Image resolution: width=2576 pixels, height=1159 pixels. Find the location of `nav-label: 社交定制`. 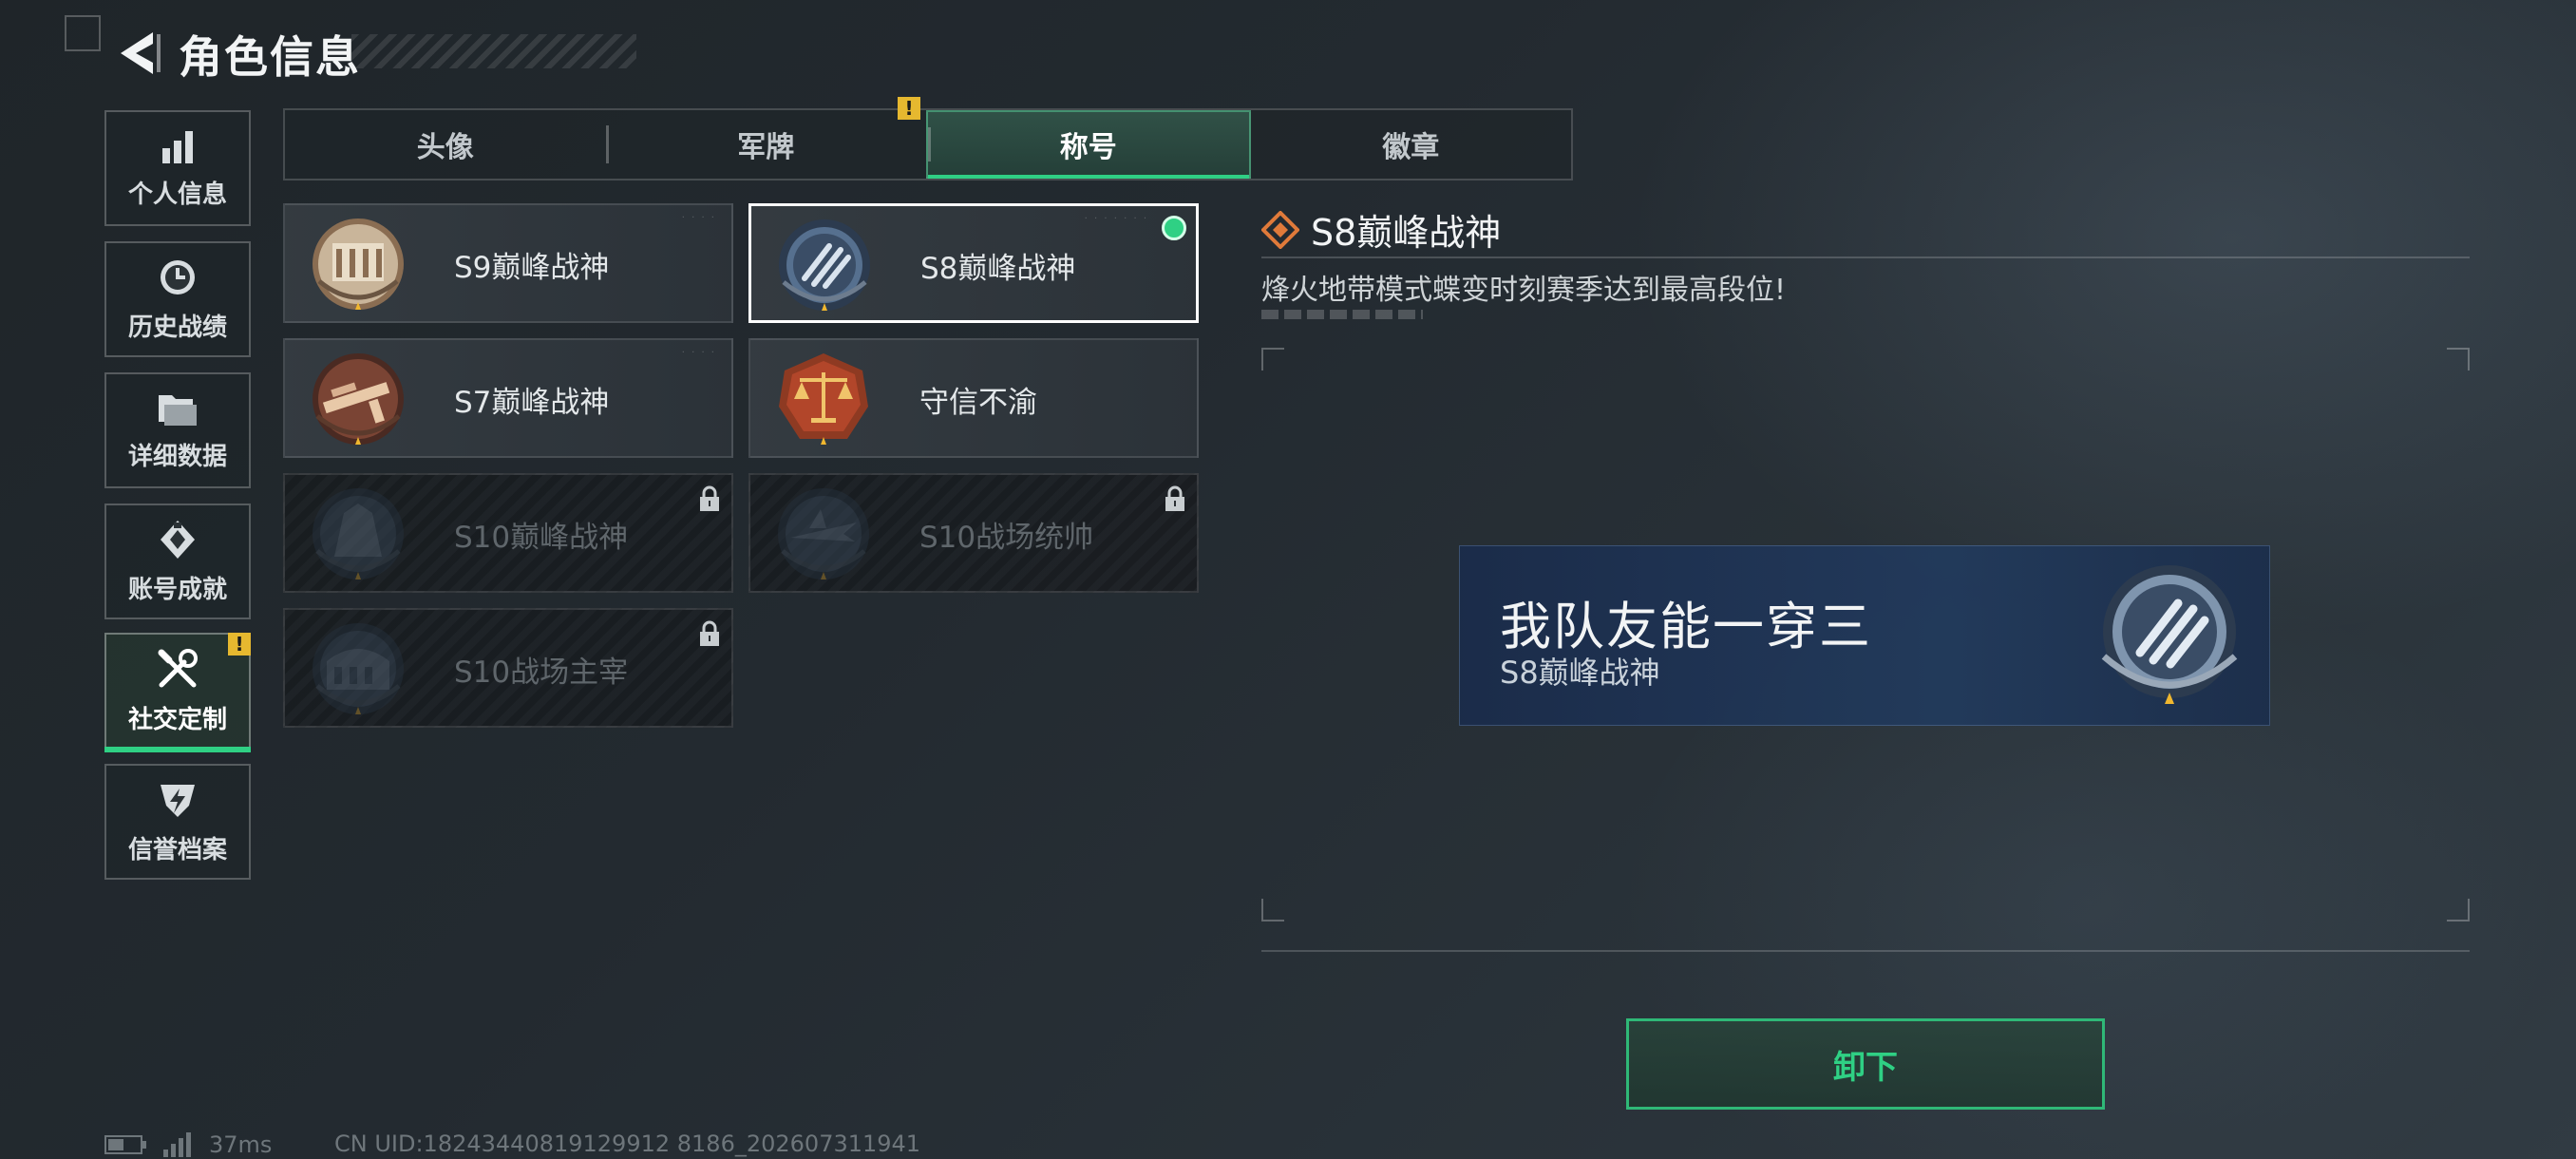

nav-label: 社交定制 is located at coordinates (177, 719).